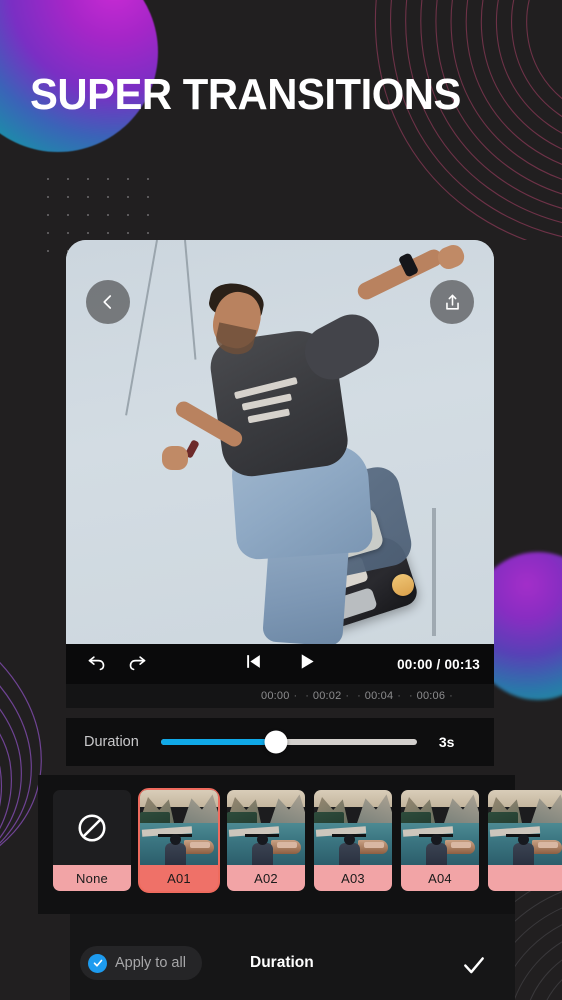  I want to click on pole, so click(434, 572).